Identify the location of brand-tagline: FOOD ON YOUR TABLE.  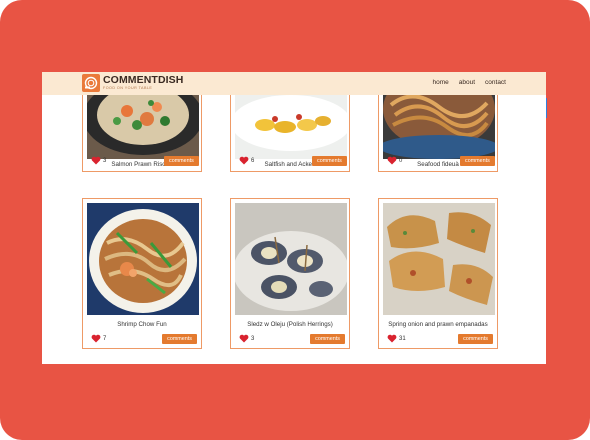
(128, 88).